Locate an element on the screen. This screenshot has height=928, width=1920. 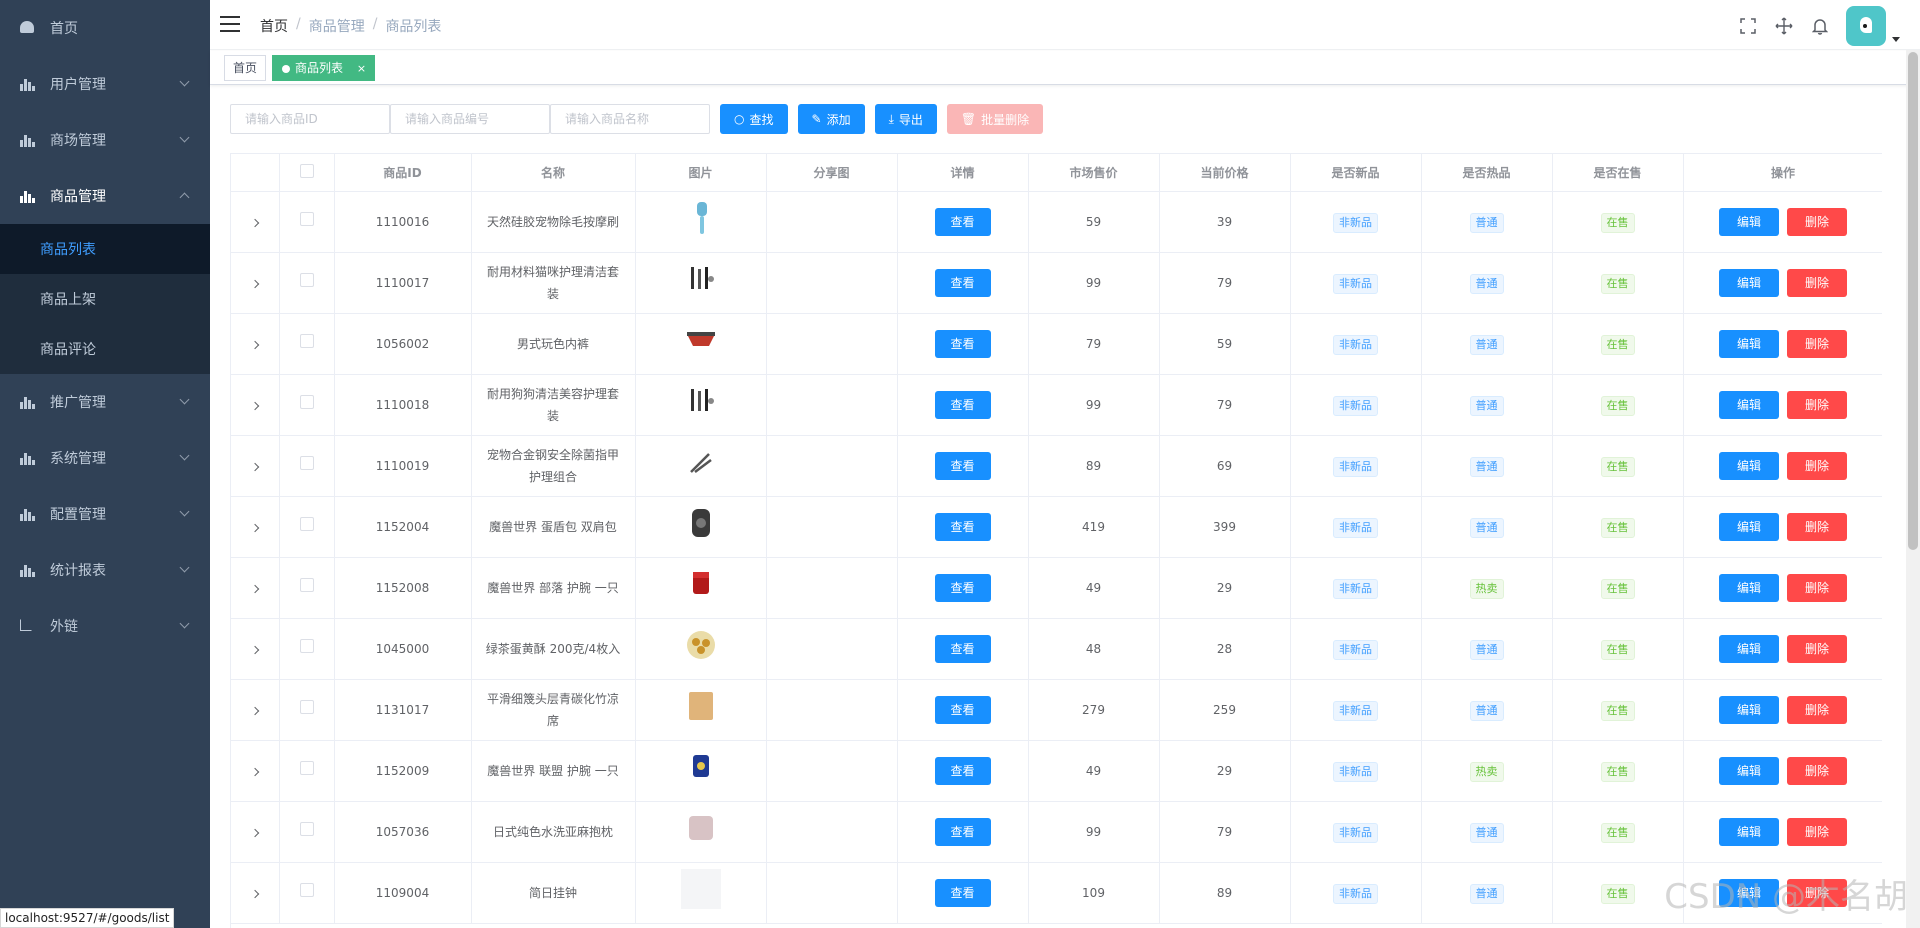
page-scrollbar-thumb is located at coordinates (1913, 301).